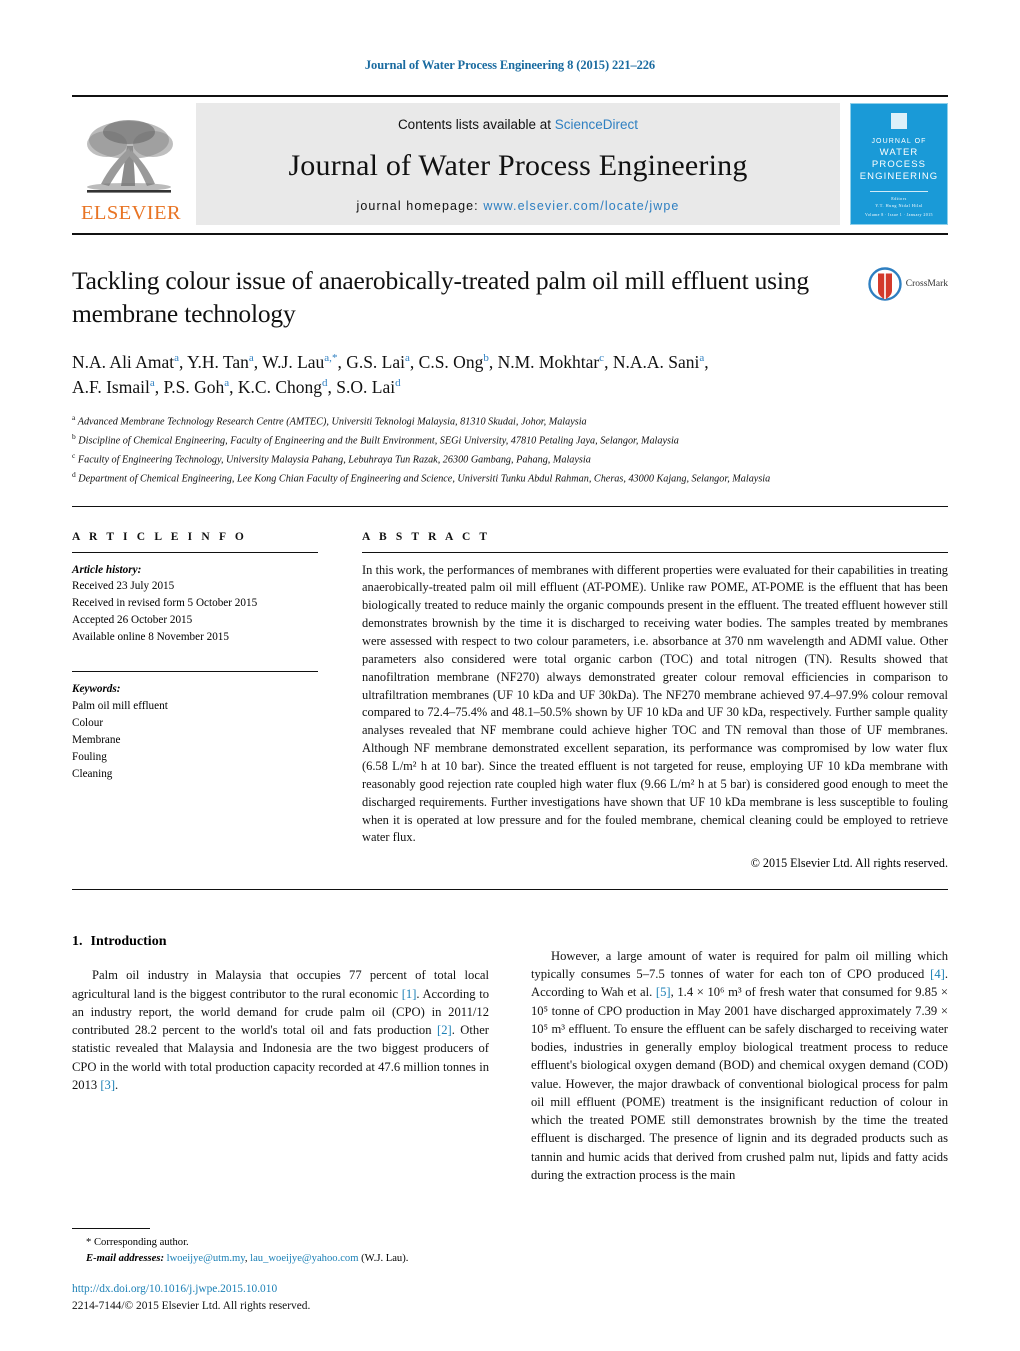  Describe the element at coordinates (899, 141) in the screenshot. I see `cover-line-1: JOURNAL OF` at that location.